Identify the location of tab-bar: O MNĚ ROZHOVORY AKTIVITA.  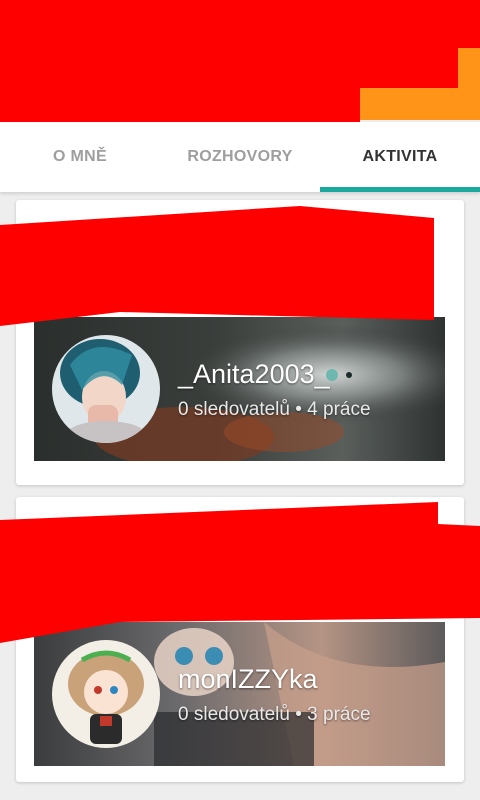
(240, 157).